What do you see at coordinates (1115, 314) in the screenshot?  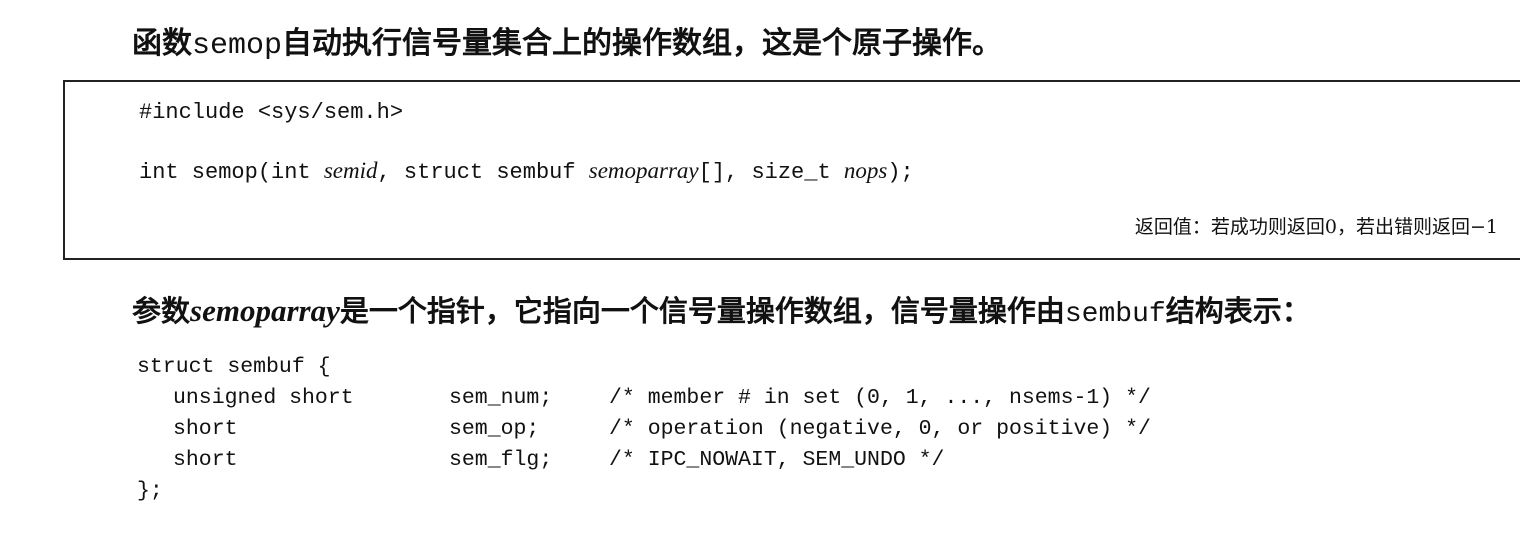 I see `para2-struct-name: sembuf` at bounding box center [1115, 314].